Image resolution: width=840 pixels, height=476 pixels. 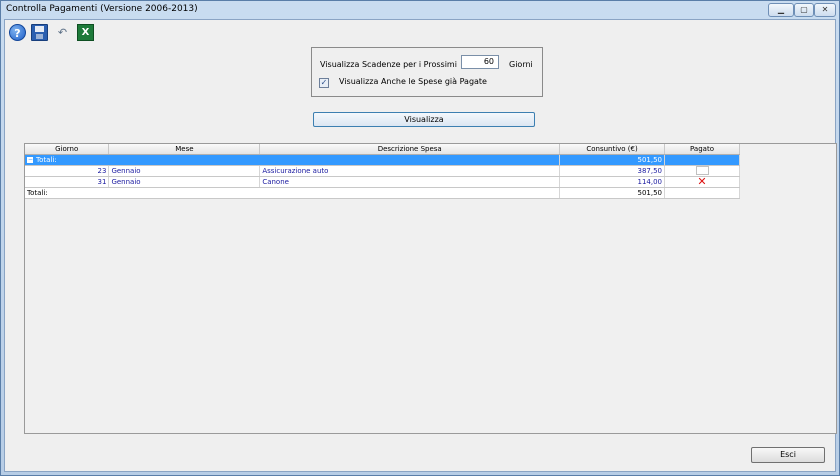 What do you see at coordinates (612, 193) in the screenshot?
I see `footer-total: 501,50` at bounding box center [612, 193].